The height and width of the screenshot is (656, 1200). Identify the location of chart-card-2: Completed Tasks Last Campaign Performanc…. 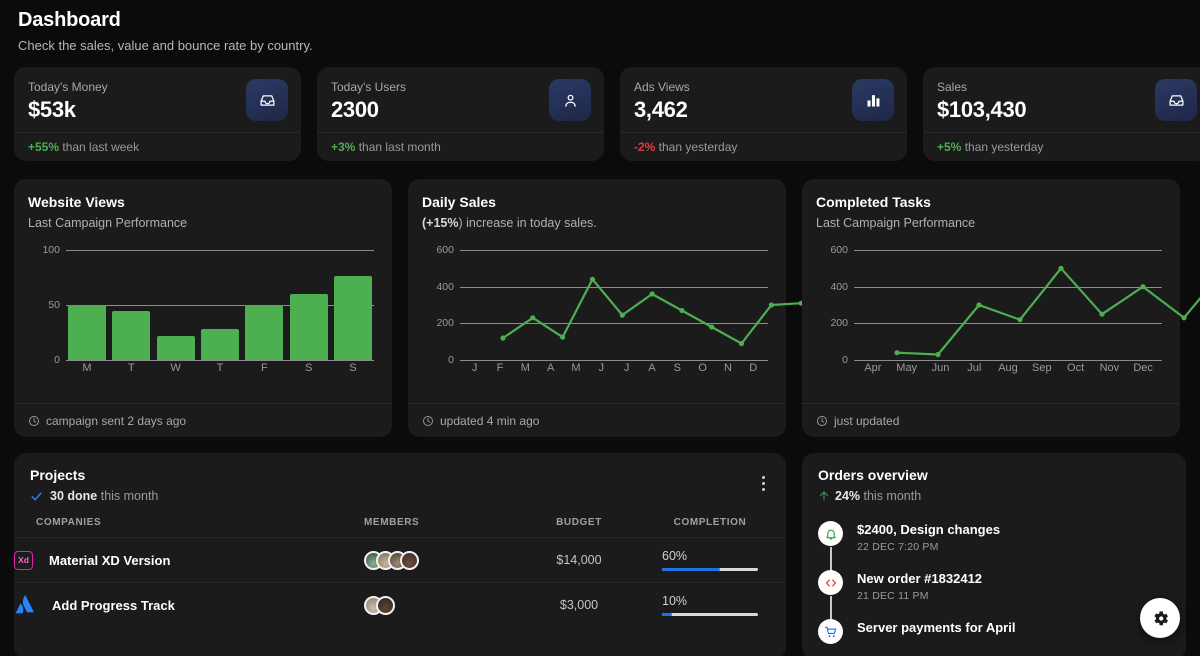
(1001, 308).